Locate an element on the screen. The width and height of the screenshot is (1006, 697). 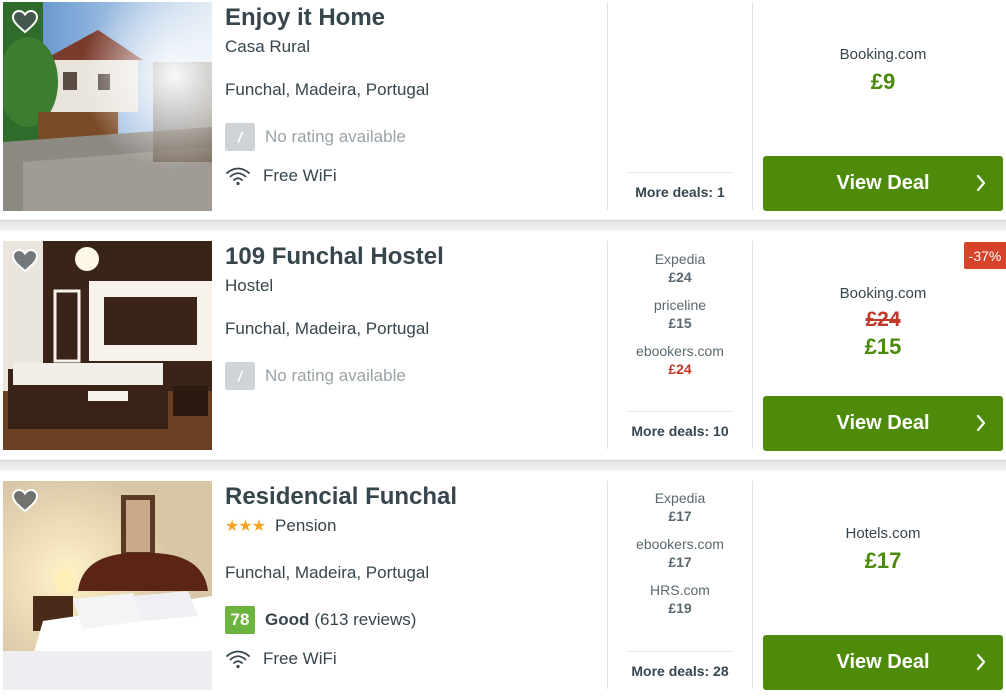
main-deal: Booking.com £9 is located at coordinates (883, 70).